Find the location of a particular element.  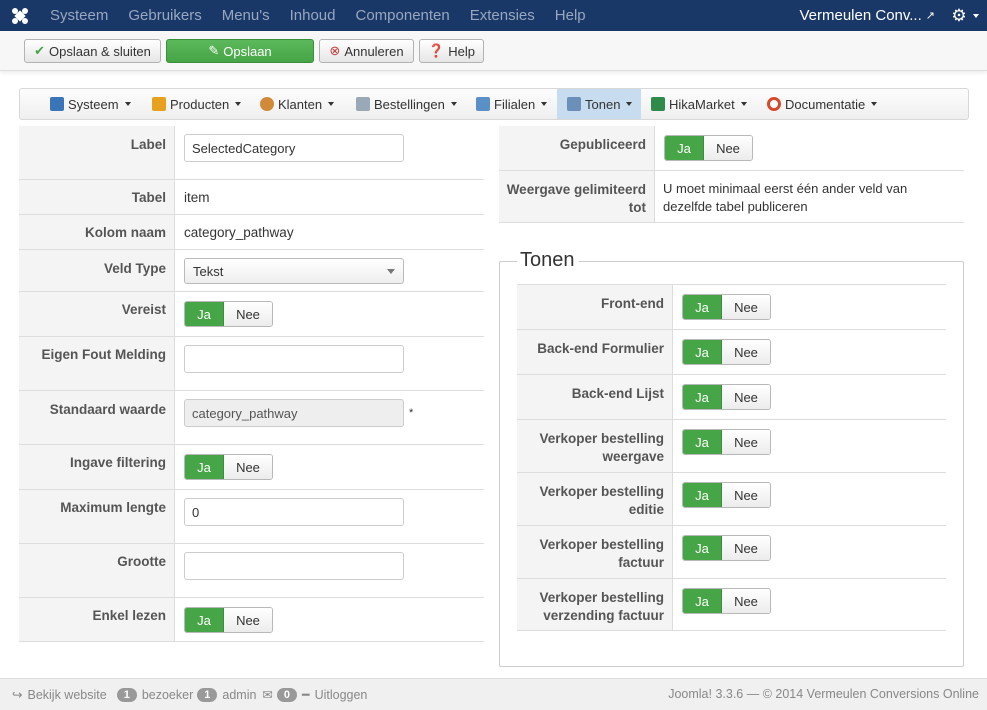

visitors-badge: 1 is located at coordinates (126, 694).